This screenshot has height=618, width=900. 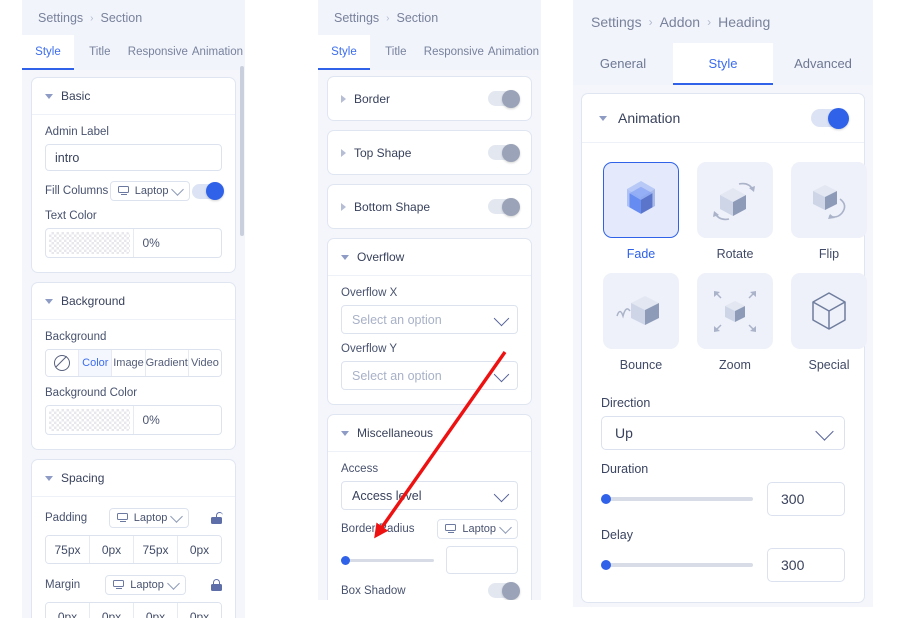 What do you see at coordinates (830, 118) in the screenshot?
I see `animation-toggle` at bounding box center [830, 118].